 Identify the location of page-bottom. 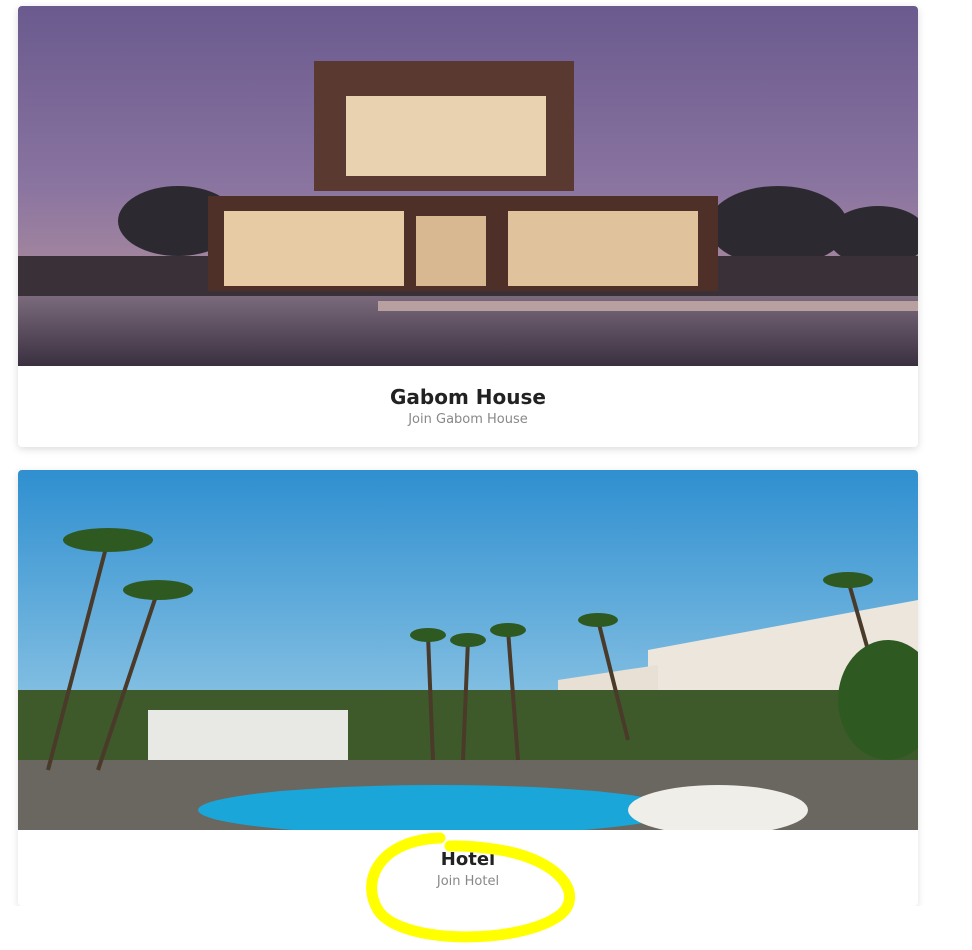
(486, 928).